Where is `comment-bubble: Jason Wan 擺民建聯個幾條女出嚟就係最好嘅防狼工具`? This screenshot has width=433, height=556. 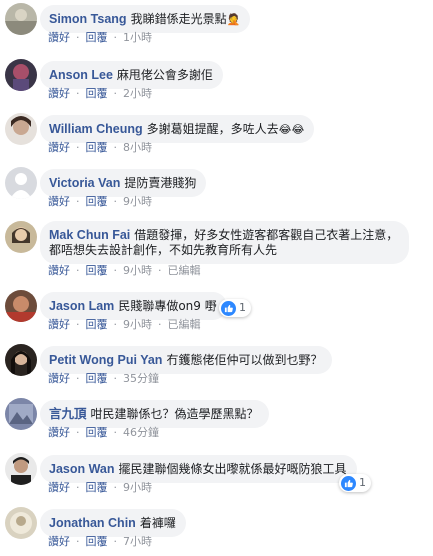
comment-bubble: Jason Wan 擺民建聯個幾條女出嚟就係最好嘅防狼工具 is located at coordinates (198, 469).